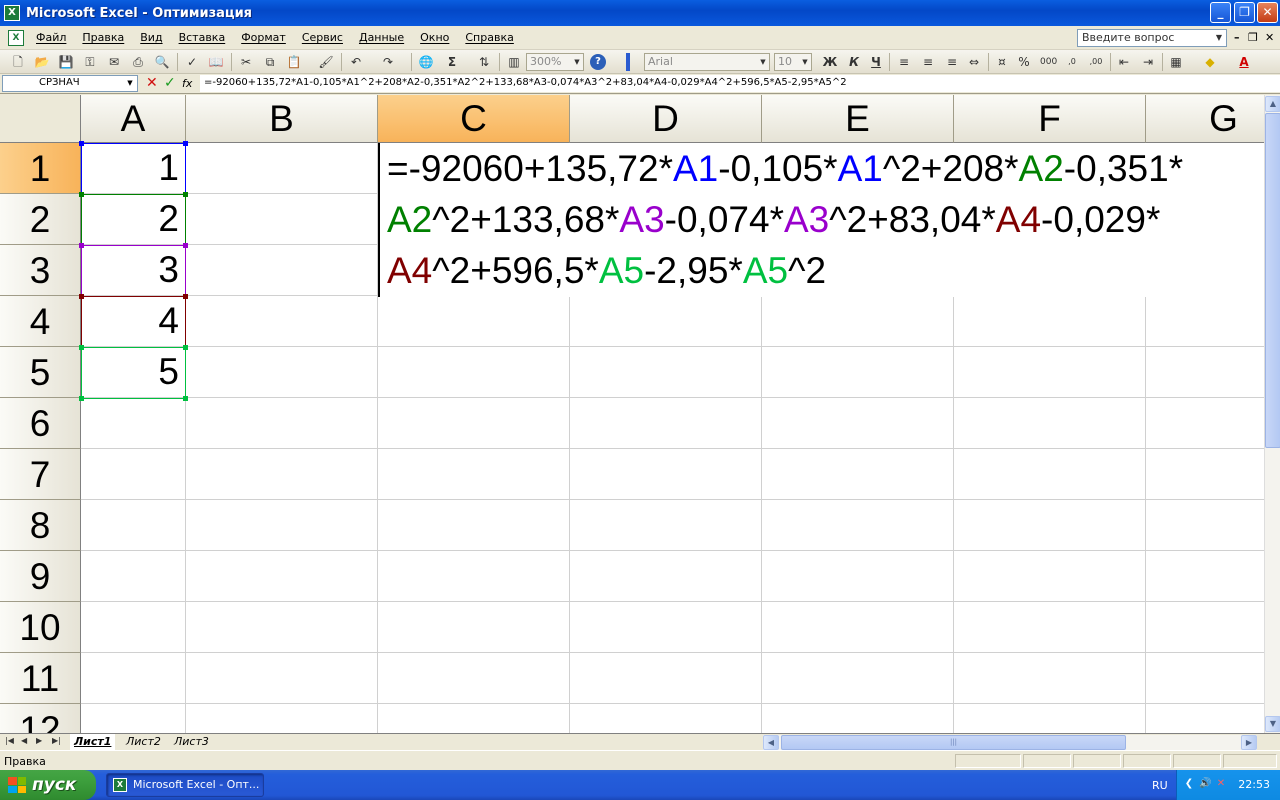 The height and width of the screenshot is (800, 1280). What do you see at coordinates (628, 62) in the screenshot?
I see `toolbar-grip` at bounding box center [628, 62].